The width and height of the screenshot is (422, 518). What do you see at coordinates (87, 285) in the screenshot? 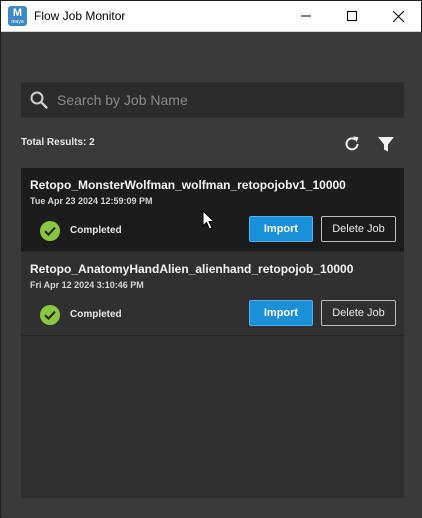
I see `job-date: Fri Apr 12 2024 3:10:46 PM` at bounding box center [87, 285].